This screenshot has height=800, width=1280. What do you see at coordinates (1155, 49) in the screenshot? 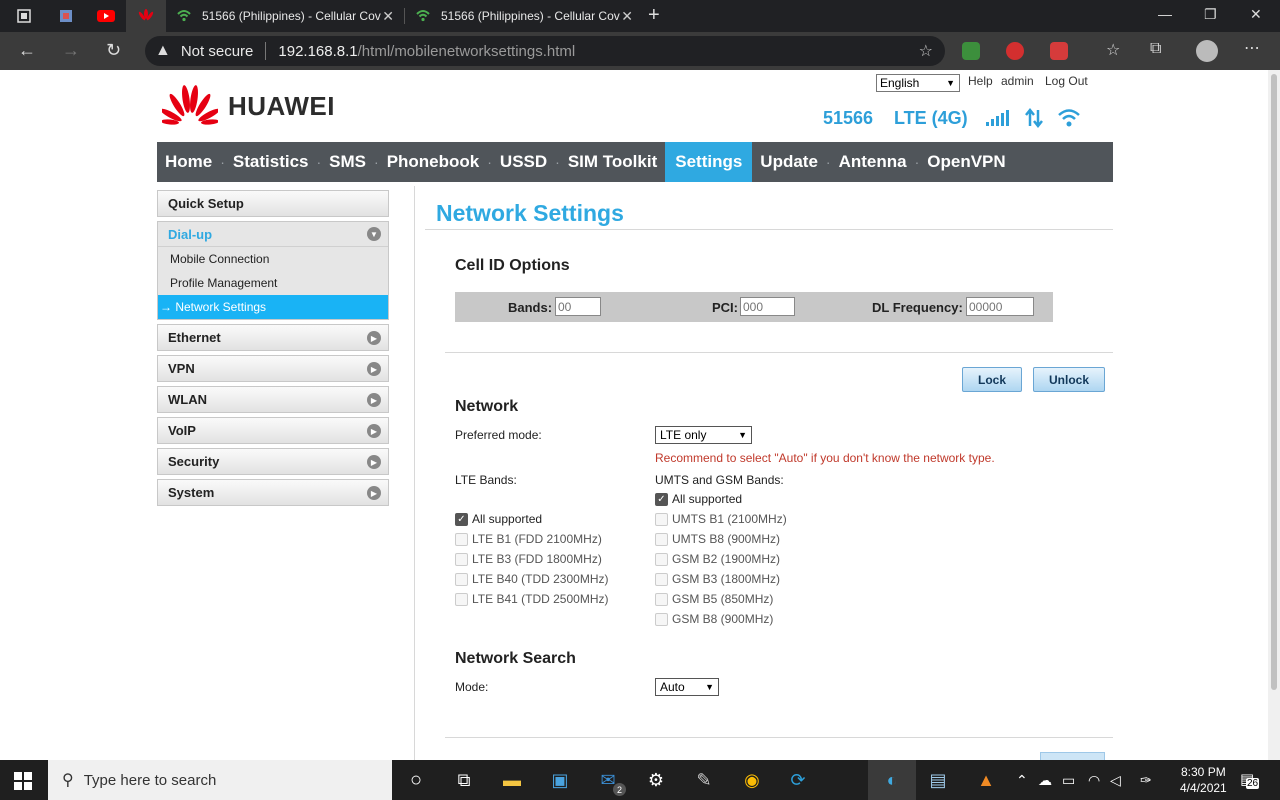
I see `collections-icon: ⧉` at bounding box center [1155, 49].